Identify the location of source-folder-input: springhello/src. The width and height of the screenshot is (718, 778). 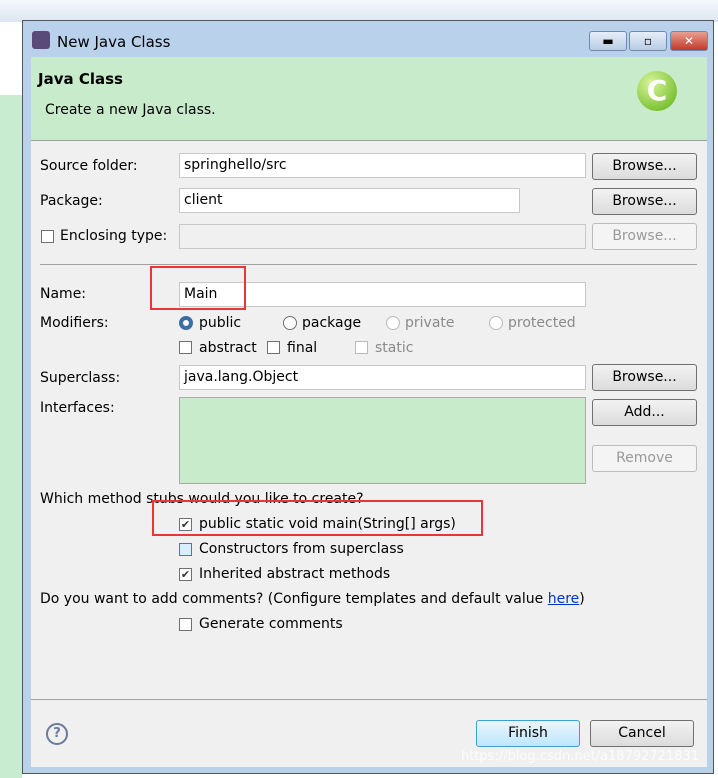
(382, 165).